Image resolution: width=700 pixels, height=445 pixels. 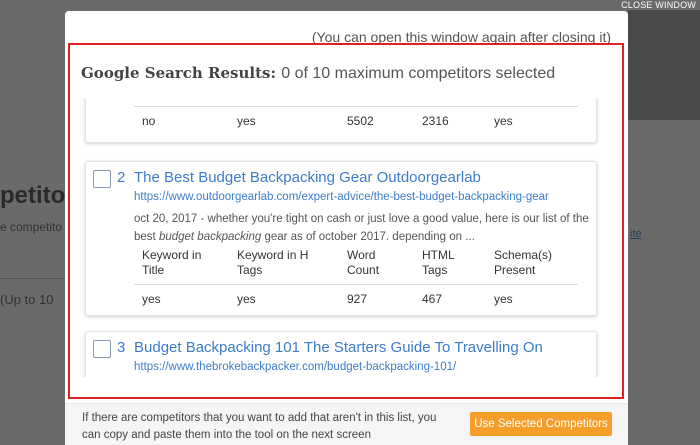 What do you see at coordinates (172, 262) in the screenshot?
I see `col-keyword-title: Keyword in Title` at bounding box center [172, 262].